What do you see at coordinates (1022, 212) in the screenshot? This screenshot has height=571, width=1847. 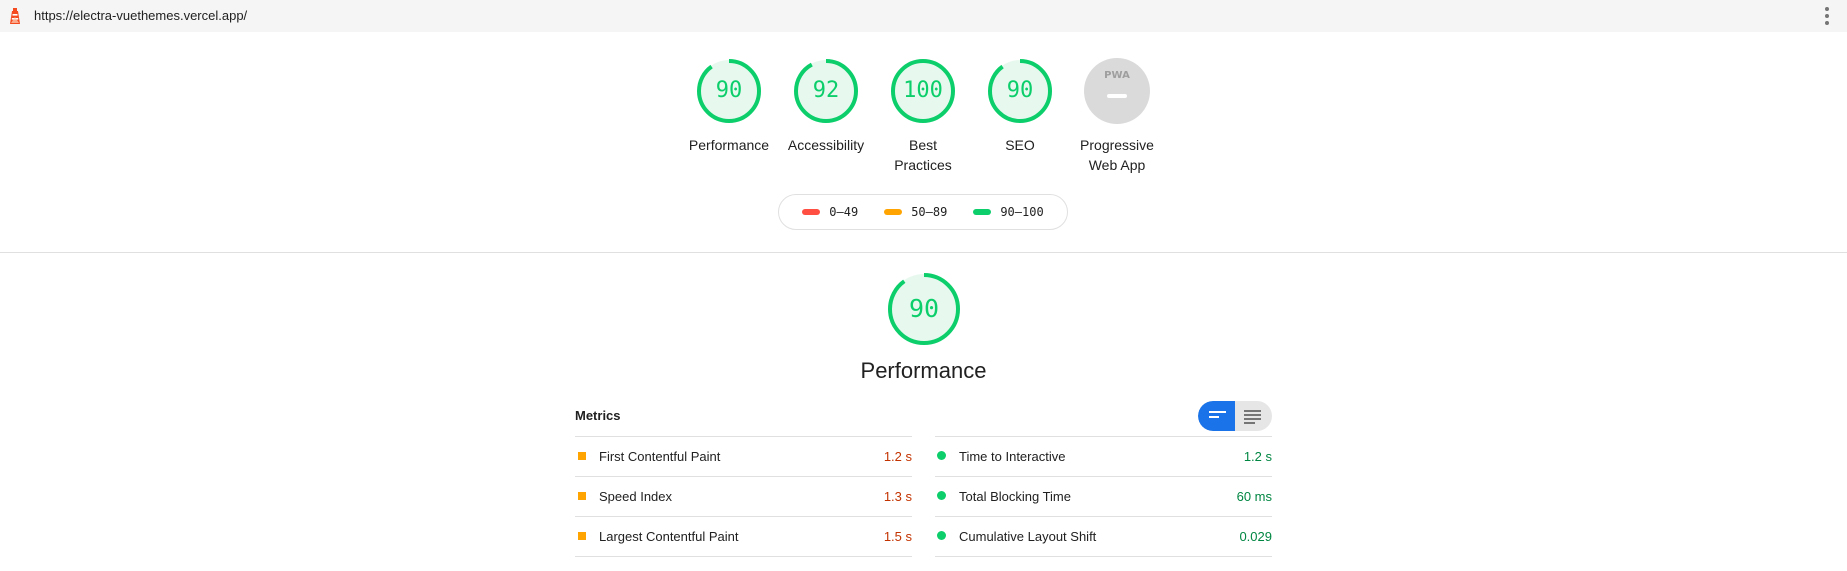 I see `legend-label: 90–100` at bounding box center [1022, 212].